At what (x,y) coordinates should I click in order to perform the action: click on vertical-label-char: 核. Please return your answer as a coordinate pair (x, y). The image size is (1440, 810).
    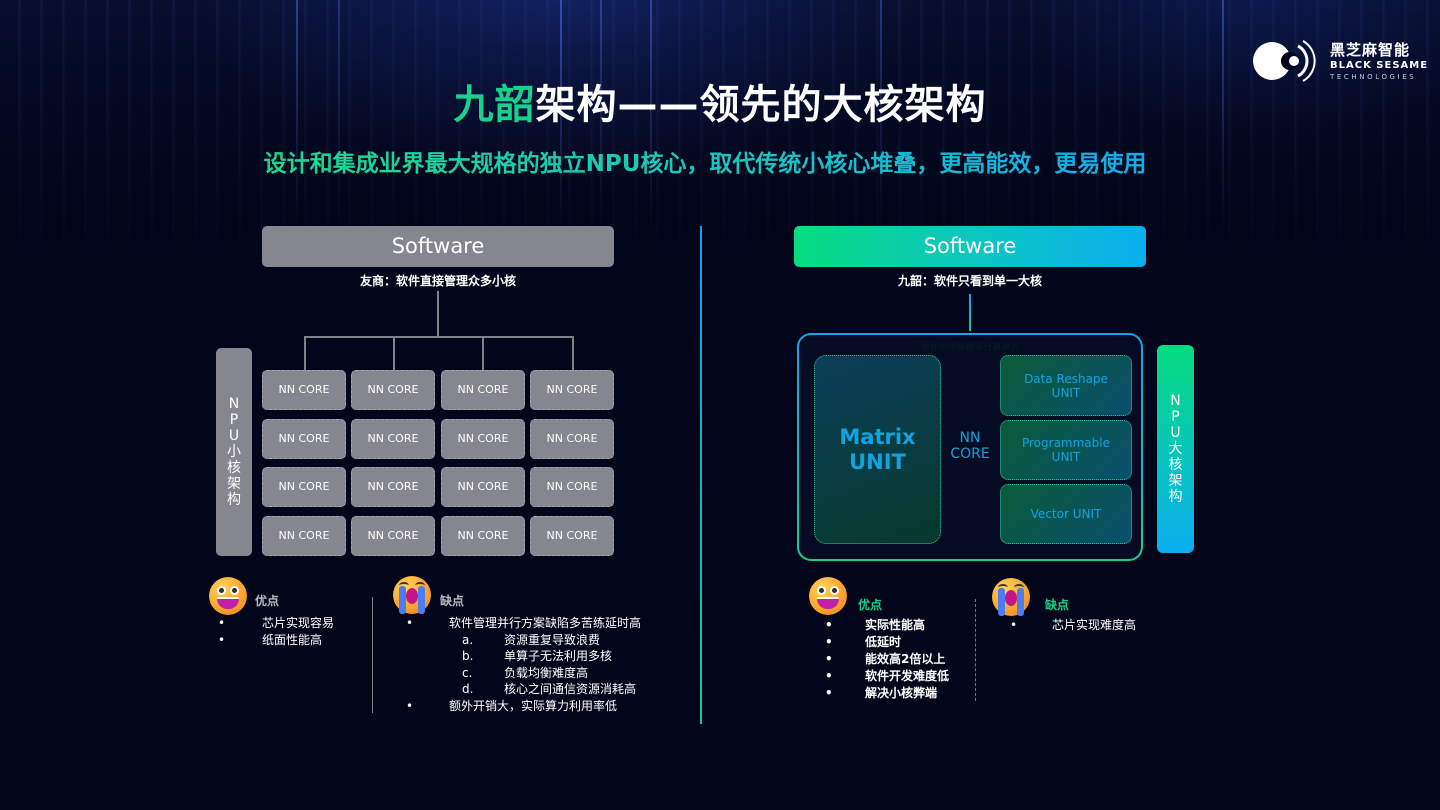
    Looking at the image, I should click on (1175, 465).